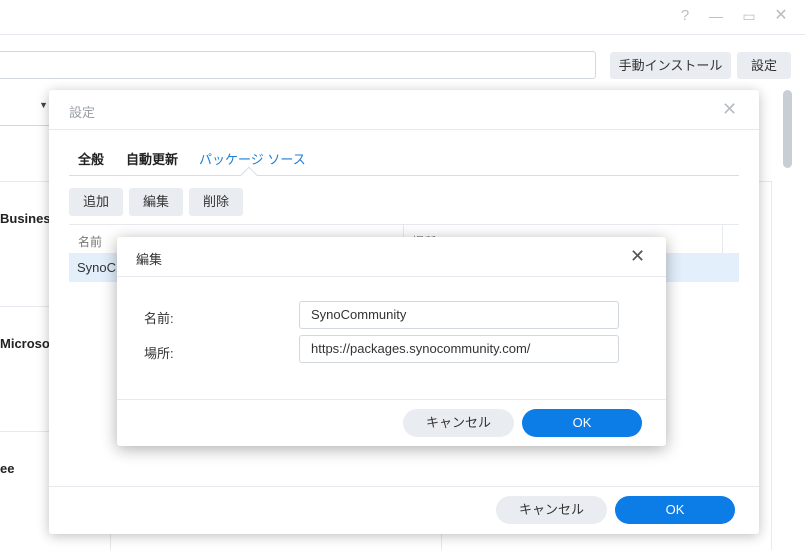 This screenshot has height=550, width=805. I want to click on location-field: https://packages.synocommunity.com/, so click(459, 349).